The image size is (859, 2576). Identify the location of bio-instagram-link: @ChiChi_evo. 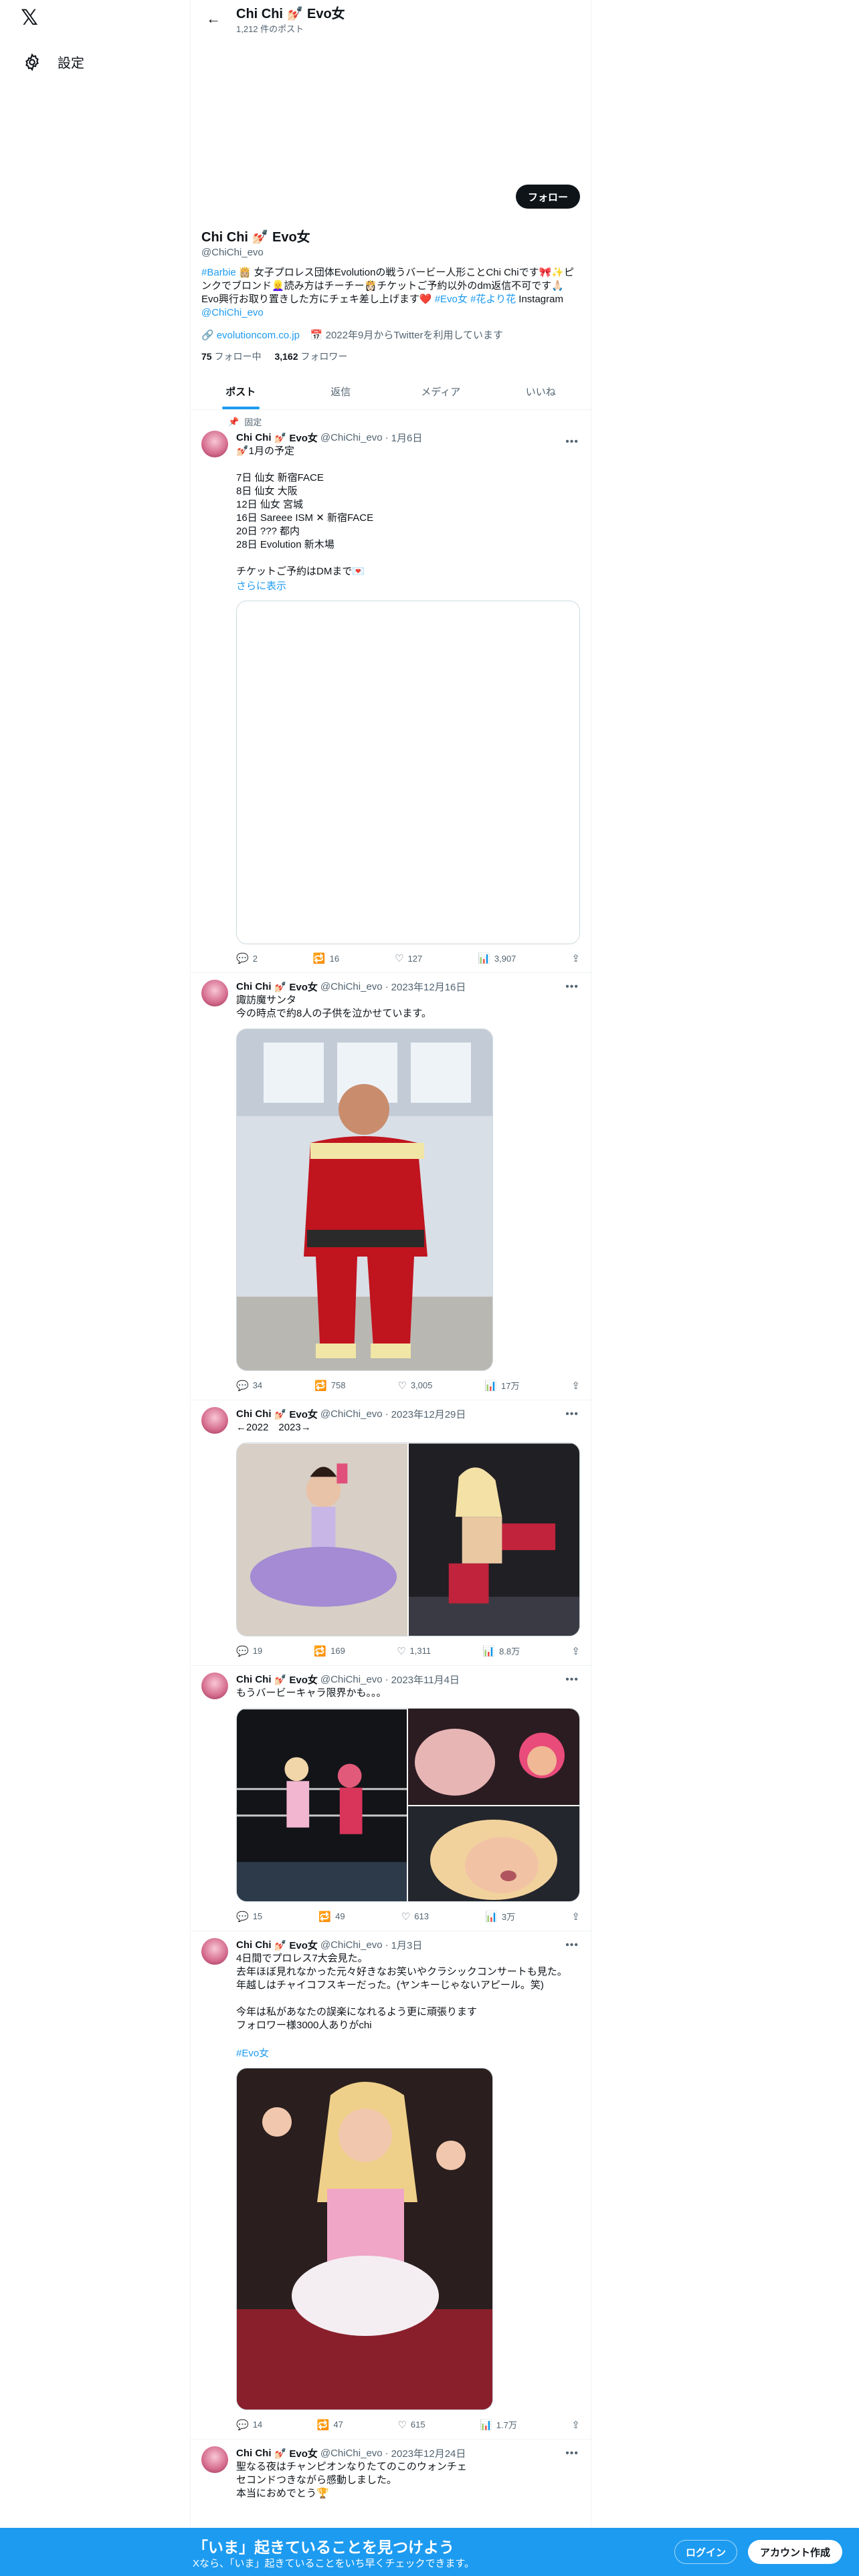
(232, 312).